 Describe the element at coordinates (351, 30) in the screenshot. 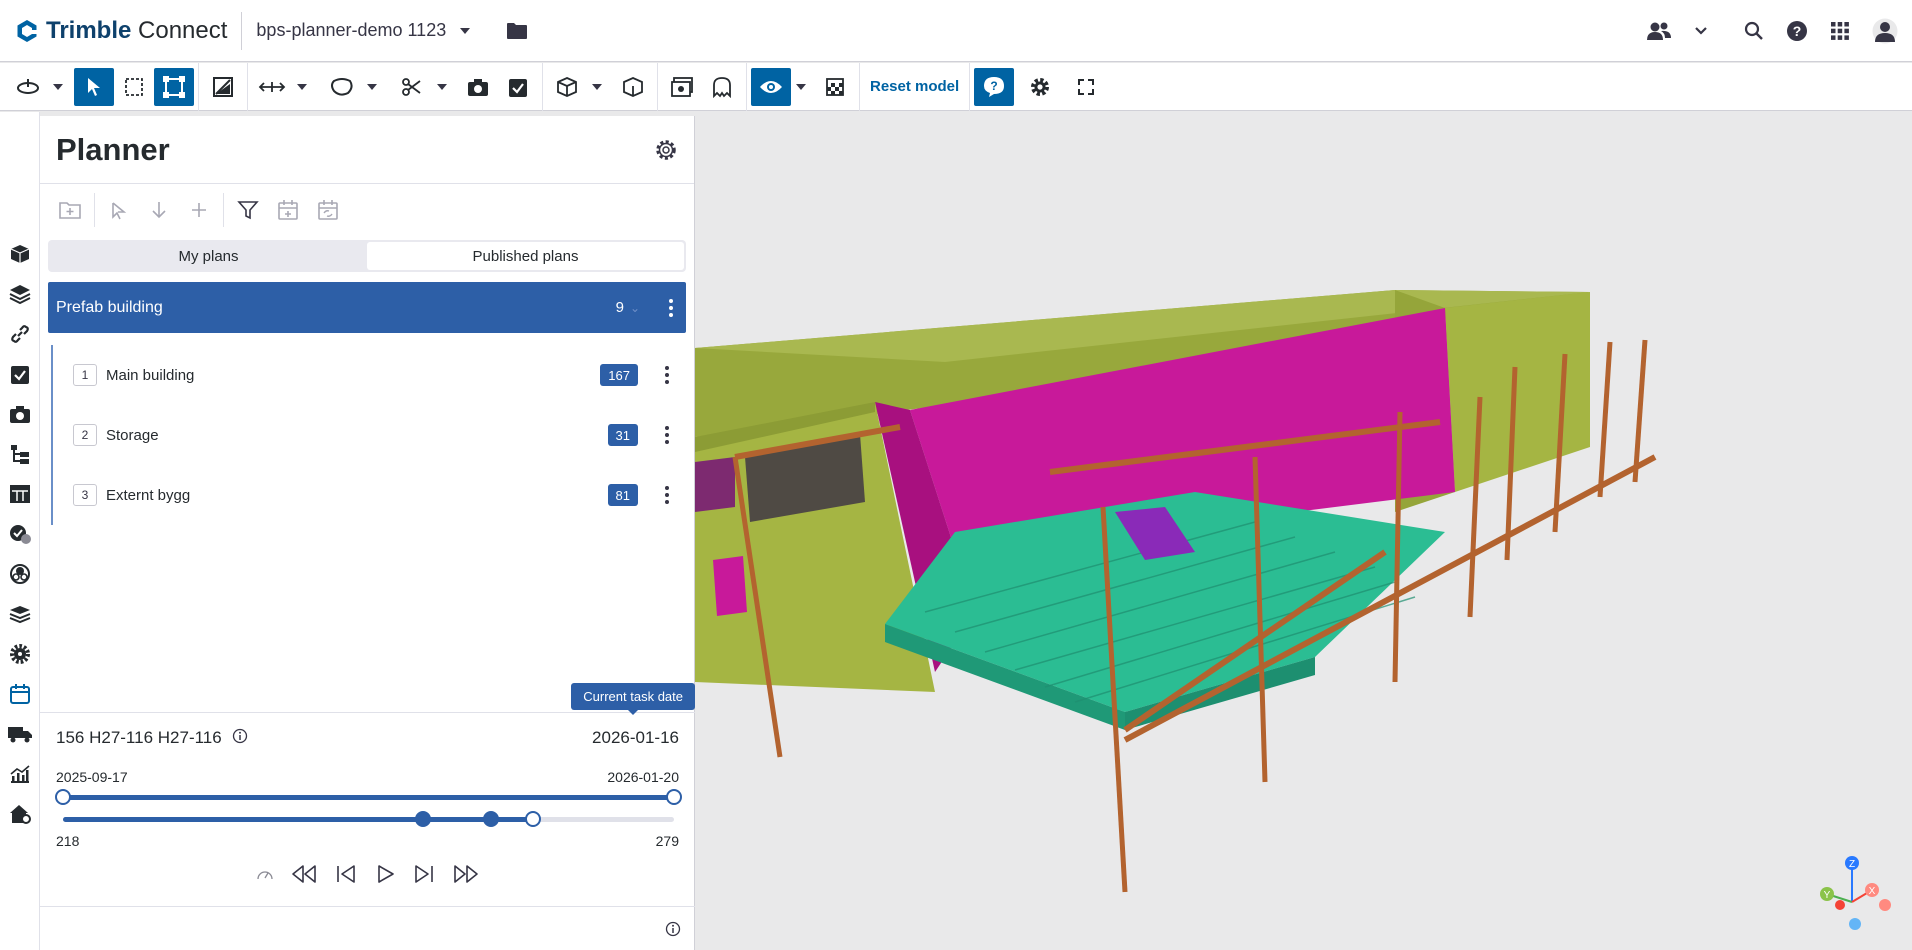

I see `project-name: bps-planner-demo 1123` at that location.